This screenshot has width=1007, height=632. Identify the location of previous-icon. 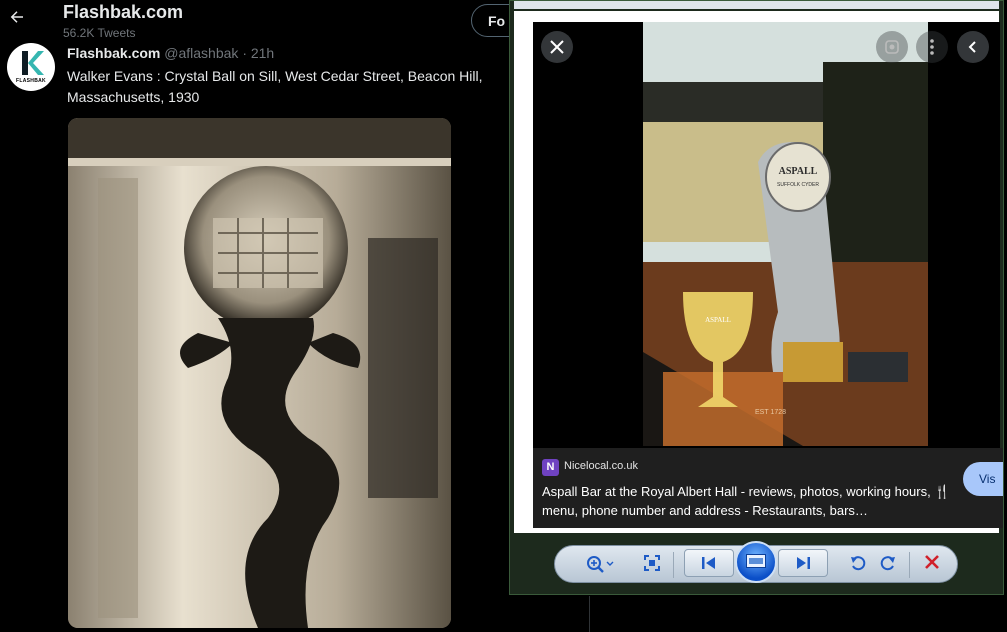
(708, 563).